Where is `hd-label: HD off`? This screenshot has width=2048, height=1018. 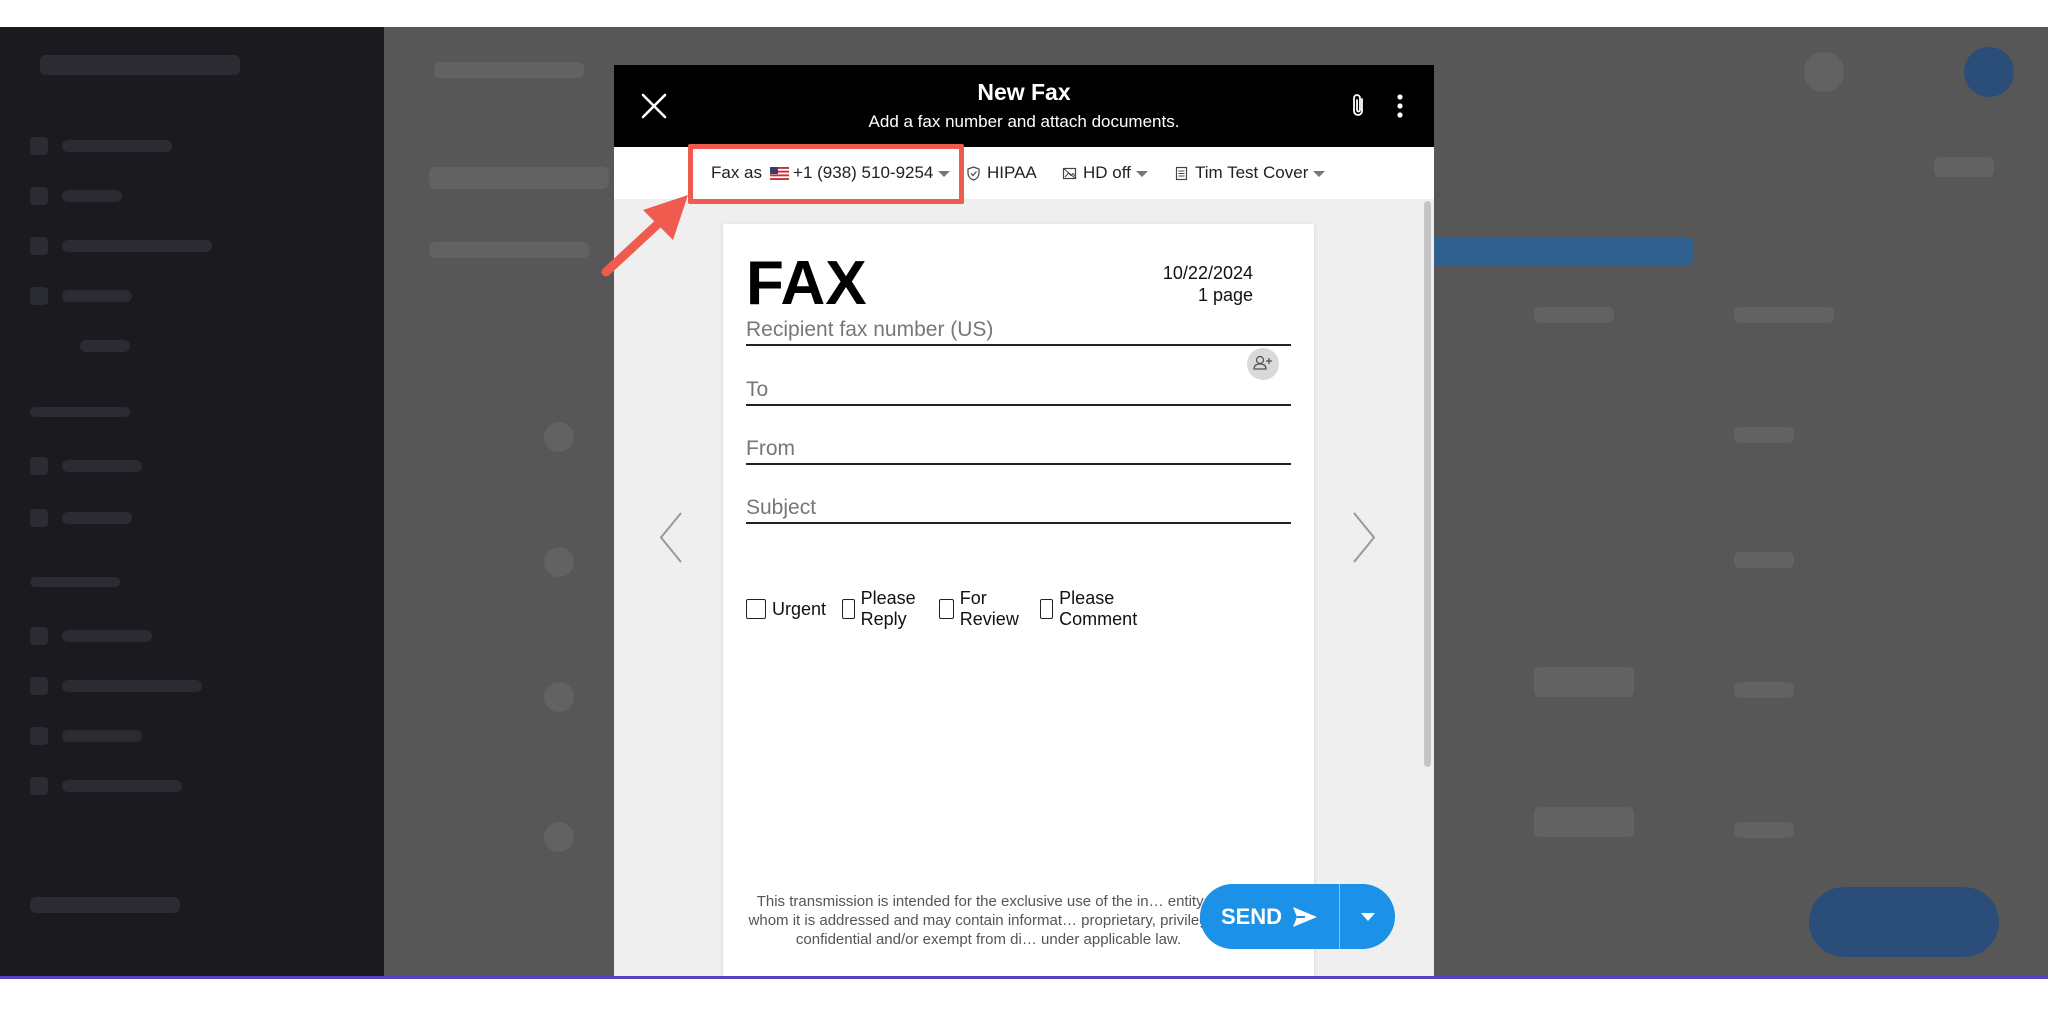
hd-label: HD off is located at coordinates (1107, 172).